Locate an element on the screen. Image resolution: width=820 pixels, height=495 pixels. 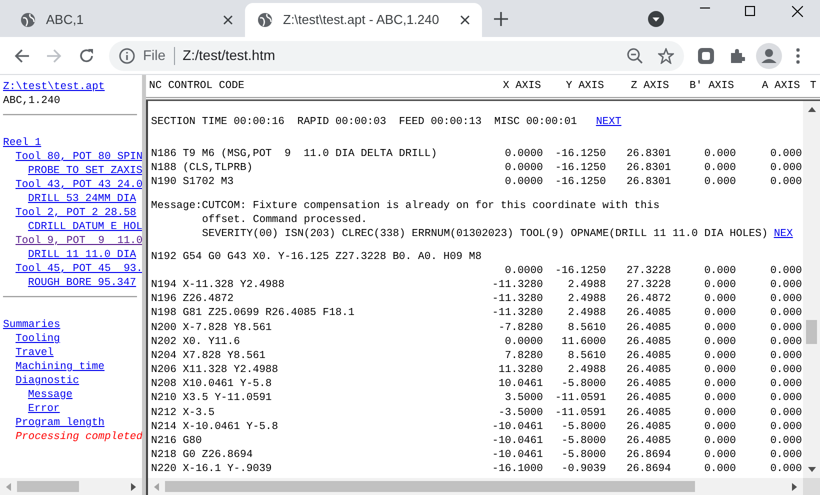
tree-link: Message is located at coordinates (50, 395).